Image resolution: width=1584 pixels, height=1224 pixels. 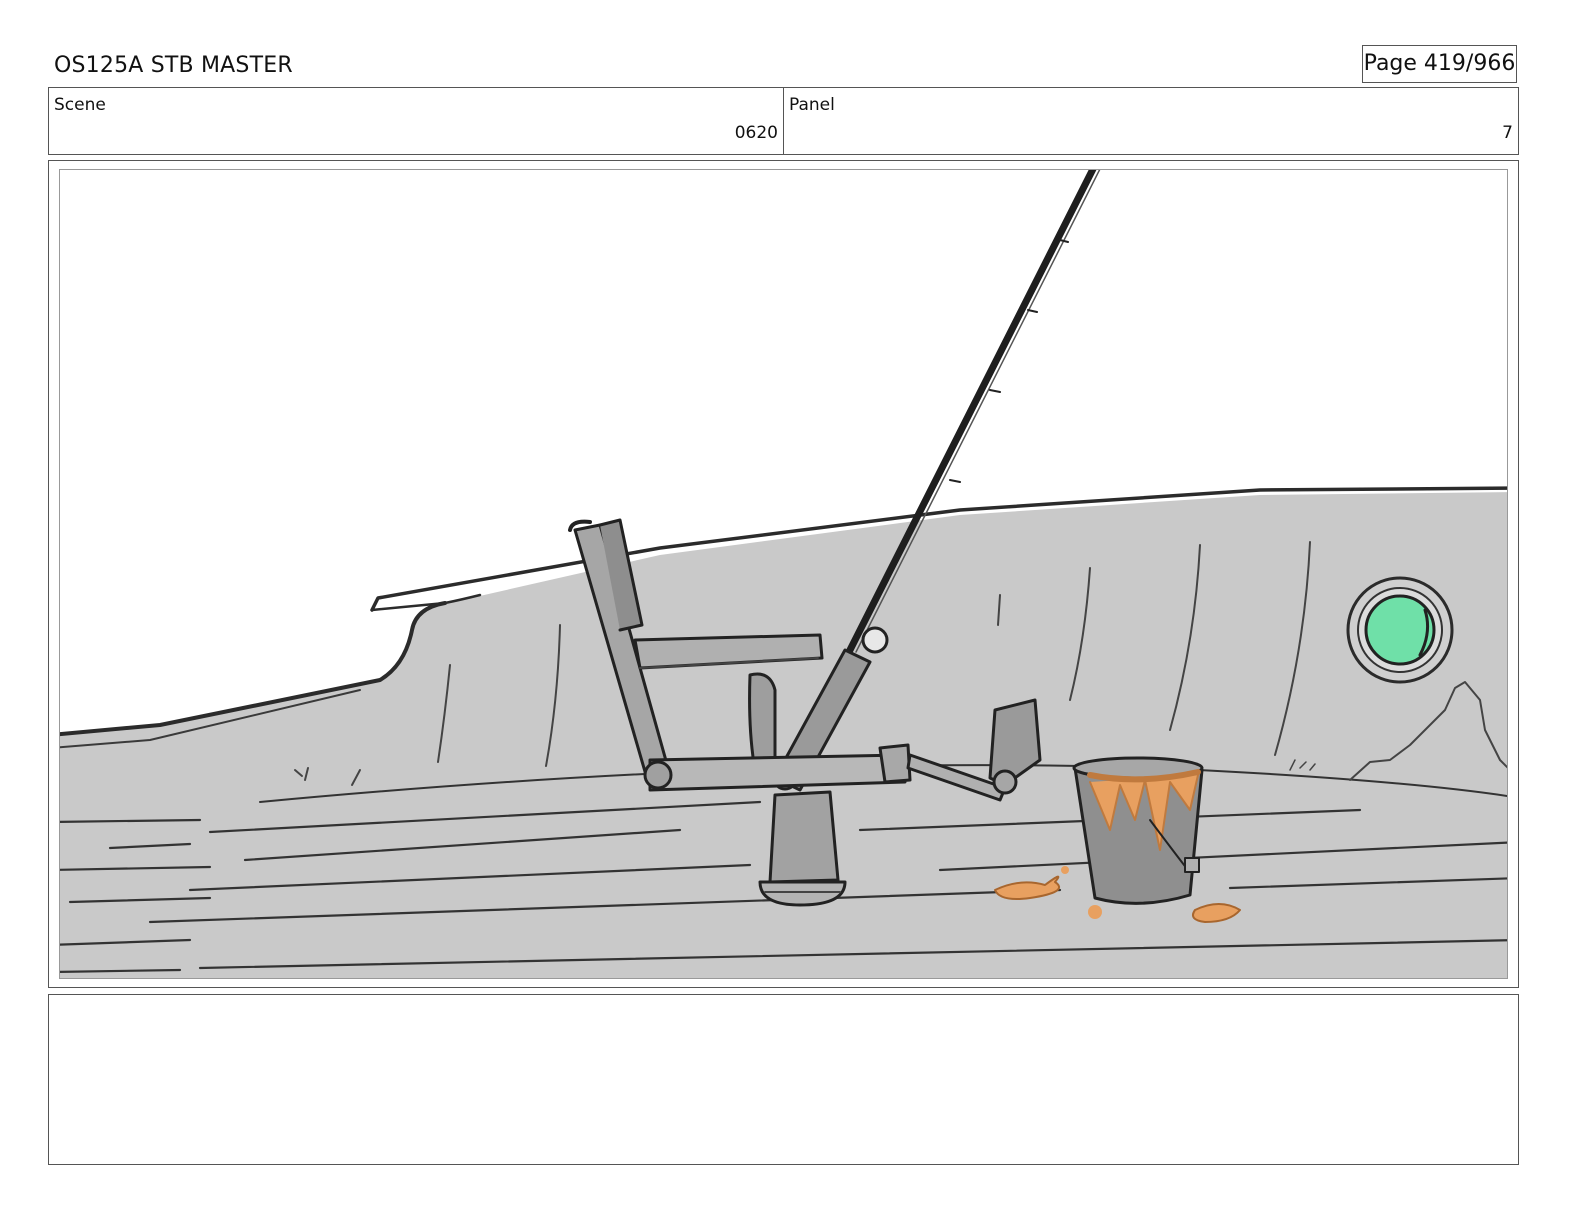 What do you see at coordinates (812, 105) in the screenshot?
I see `panel-label: Panel` at bounding box center [812, 105].